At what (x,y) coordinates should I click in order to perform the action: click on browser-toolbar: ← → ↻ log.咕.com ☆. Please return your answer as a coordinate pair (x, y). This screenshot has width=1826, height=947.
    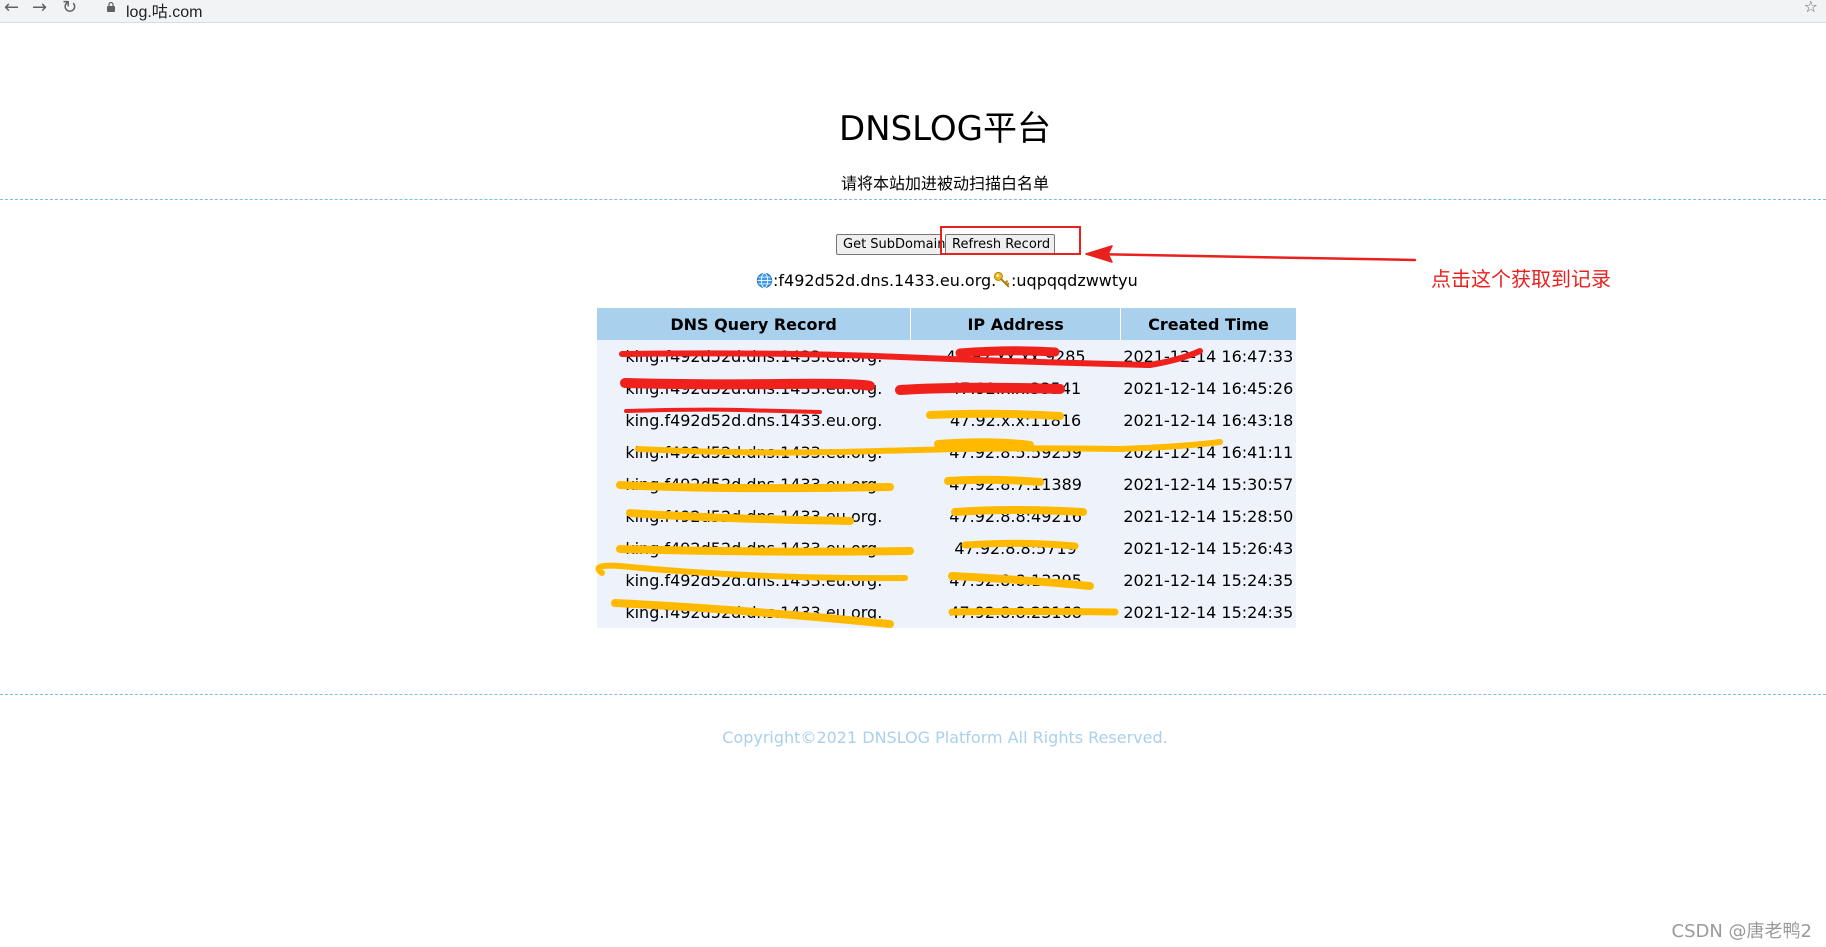
    Looking at the image, I should click on (913, 11).